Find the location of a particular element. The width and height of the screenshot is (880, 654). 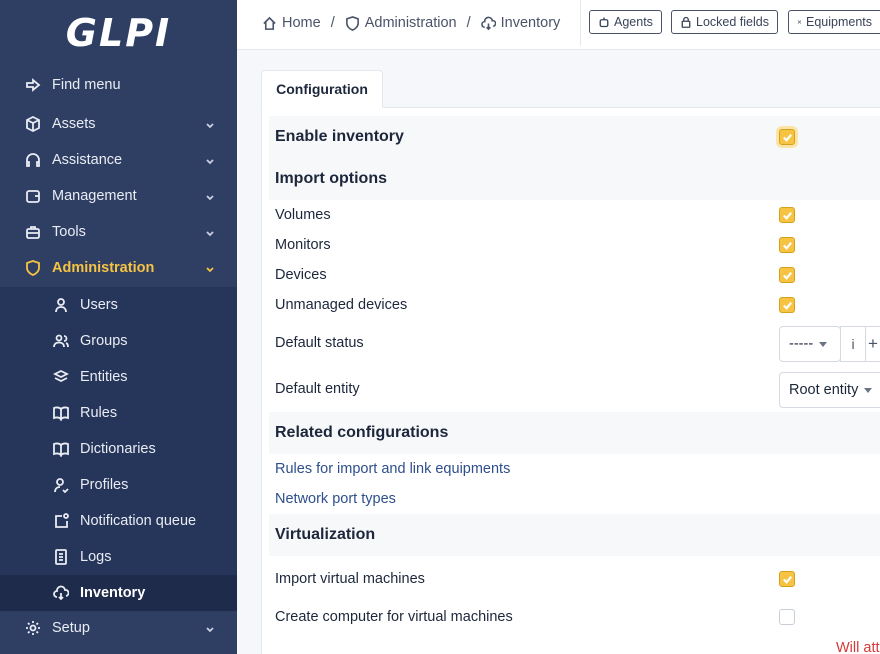

default-status-select: ----- is located at coordinates (810, 344).